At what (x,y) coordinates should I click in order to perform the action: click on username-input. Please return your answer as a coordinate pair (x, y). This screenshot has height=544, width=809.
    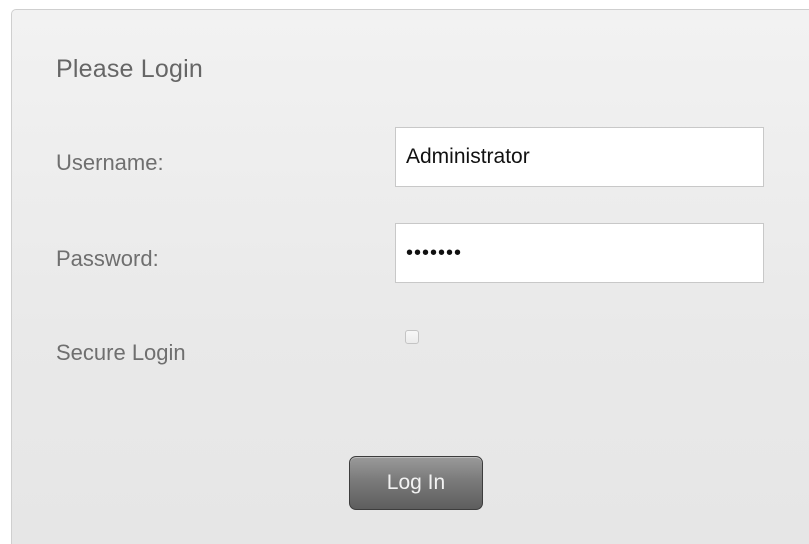
    Looking at the image, I should click on (579, 157).